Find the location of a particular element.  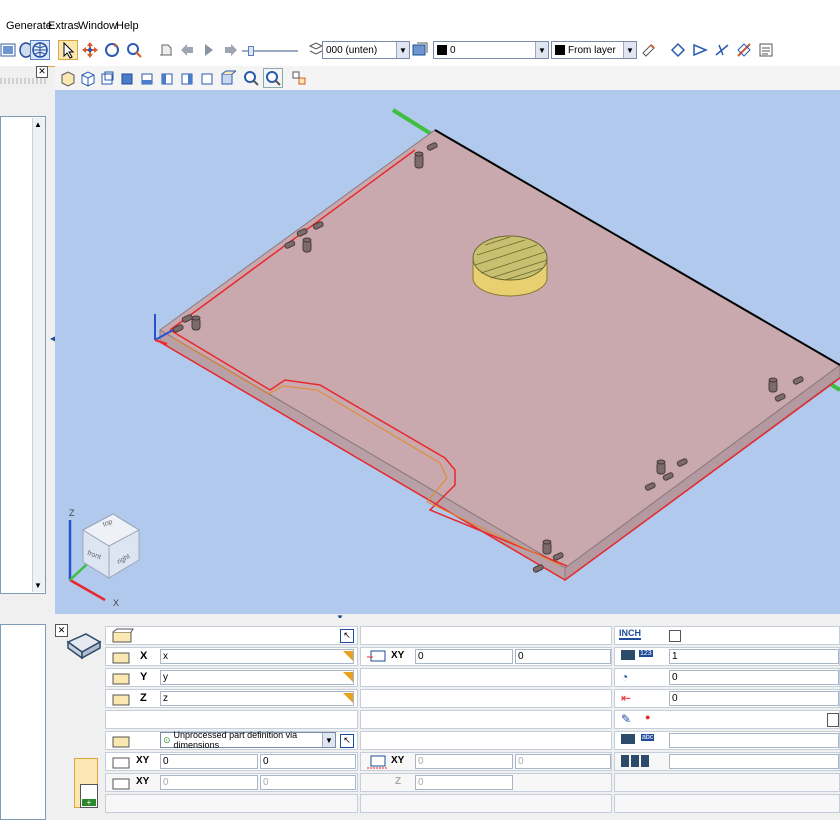

bottom-left-list is located at coordinates (23, 722).